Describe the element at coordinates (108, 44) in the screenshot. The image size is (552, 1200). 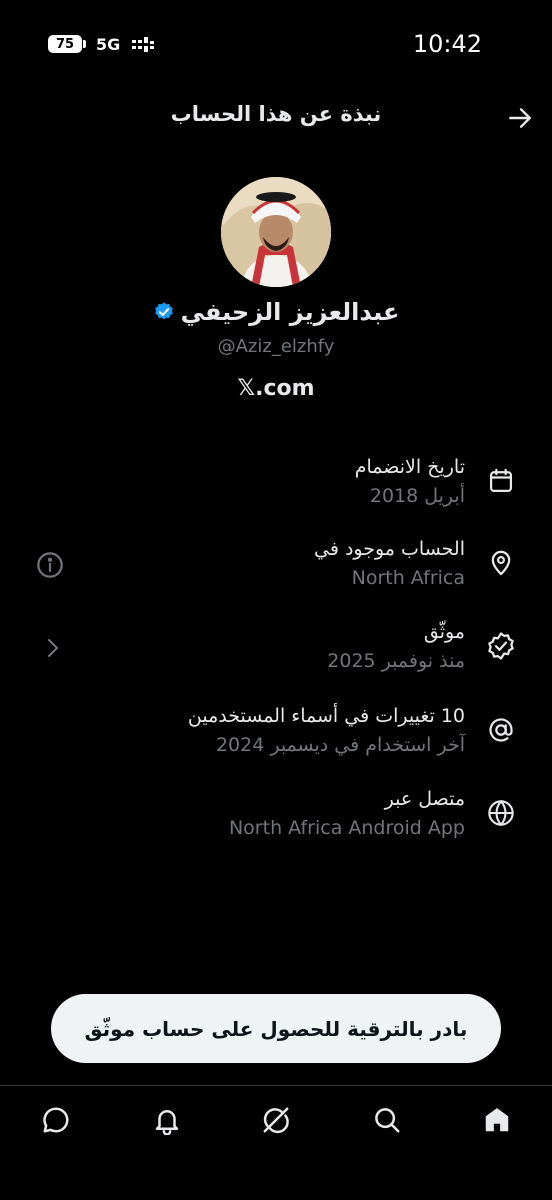
I see `network-type: 5G` at that location.